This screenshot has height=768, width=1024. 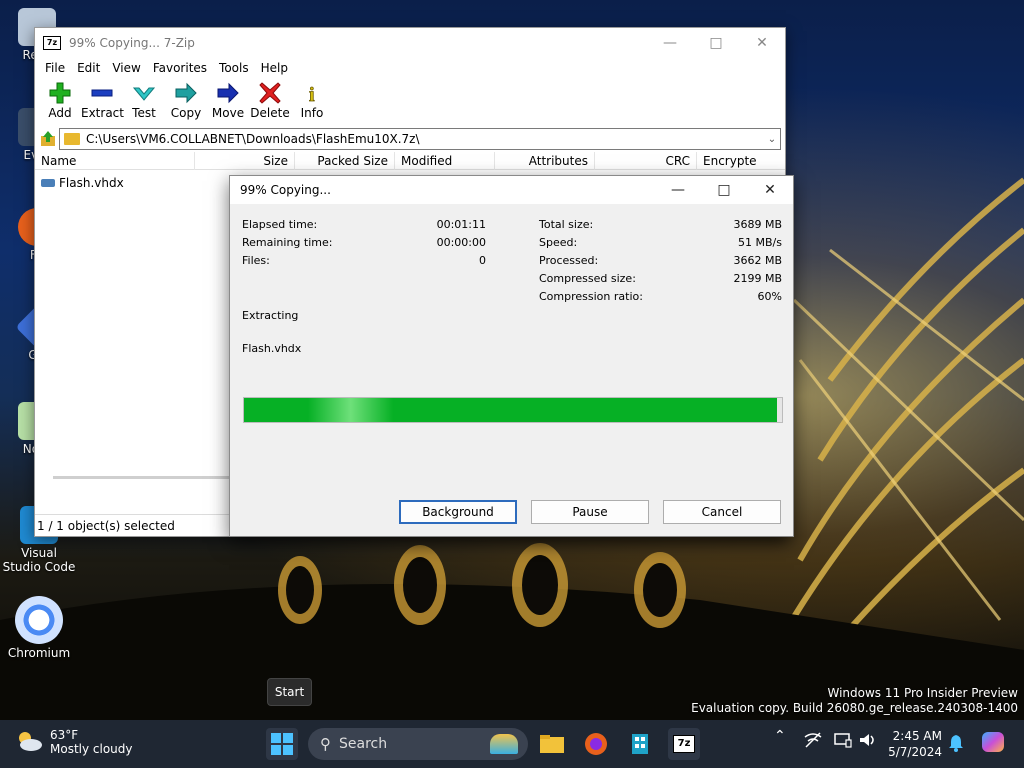 What do you see at coordinates (325, 744) in the screenshot?
I see `search-icon: ⚲` at bounding box center [325, 744].